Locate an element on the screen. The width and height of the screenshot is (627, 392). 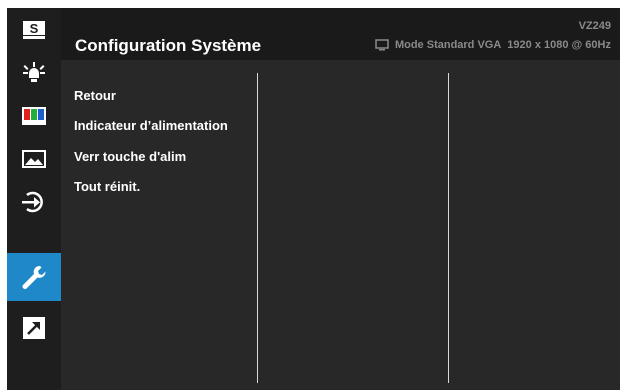
sidebar-item-image is located at coordinates (34, 158).